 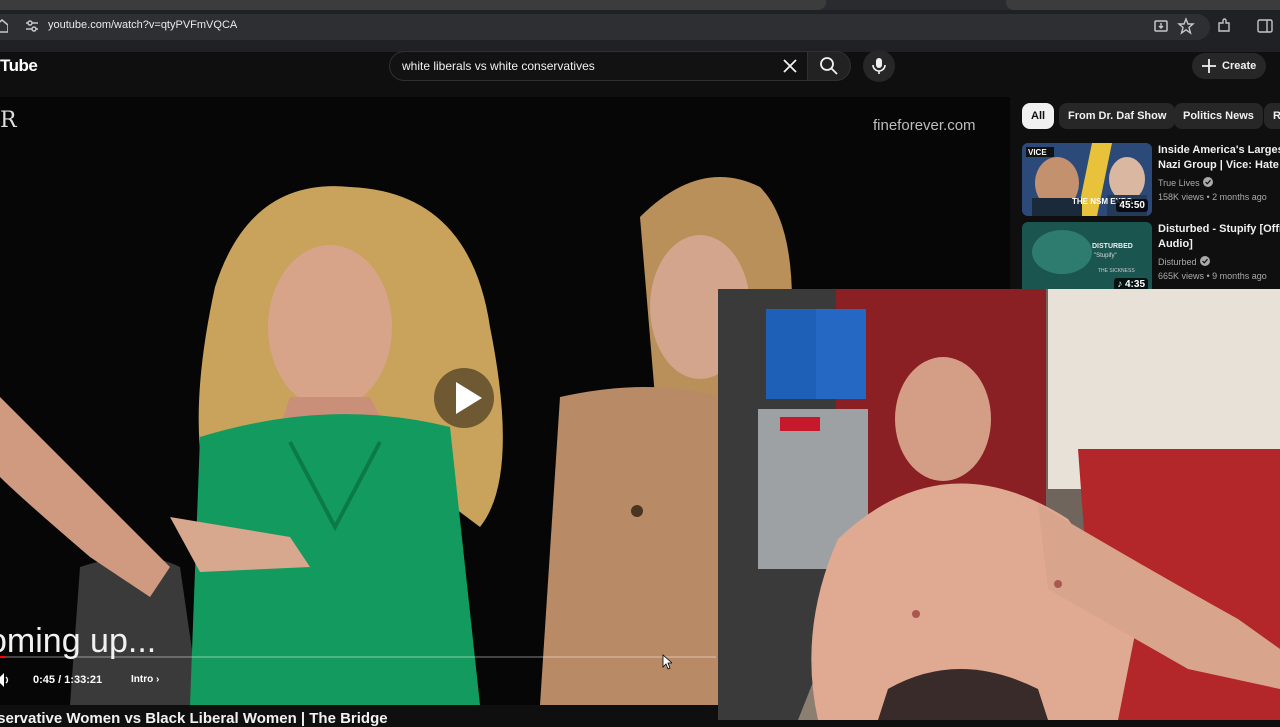 What do you see at coordinates (142, 25) in the screenshot?
I see `url-text: youtube.com/watch?v=qtyPVFmVQCA` at bounding box center [142, 25].